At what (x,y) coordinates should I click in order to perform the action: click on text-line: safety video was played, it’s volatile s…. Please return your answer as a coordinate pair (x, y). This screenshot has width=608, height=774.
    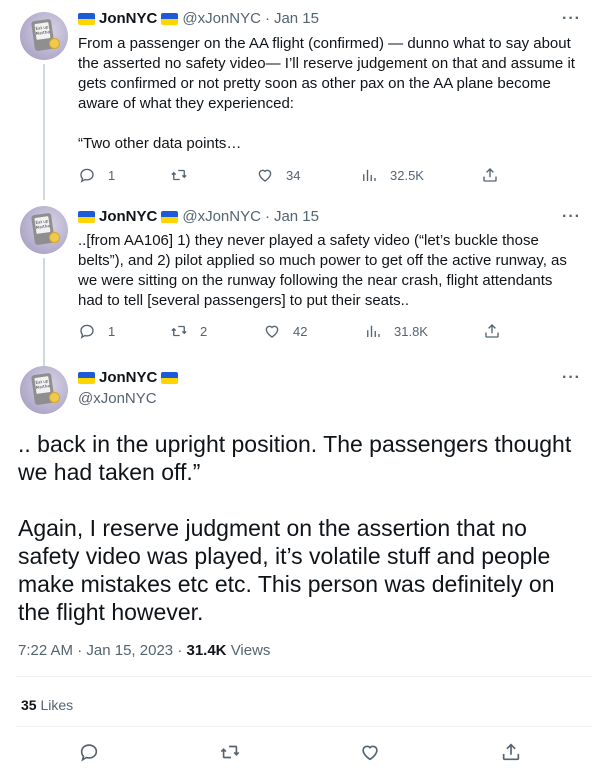
    Looking at the image, I should click on (284, 556).